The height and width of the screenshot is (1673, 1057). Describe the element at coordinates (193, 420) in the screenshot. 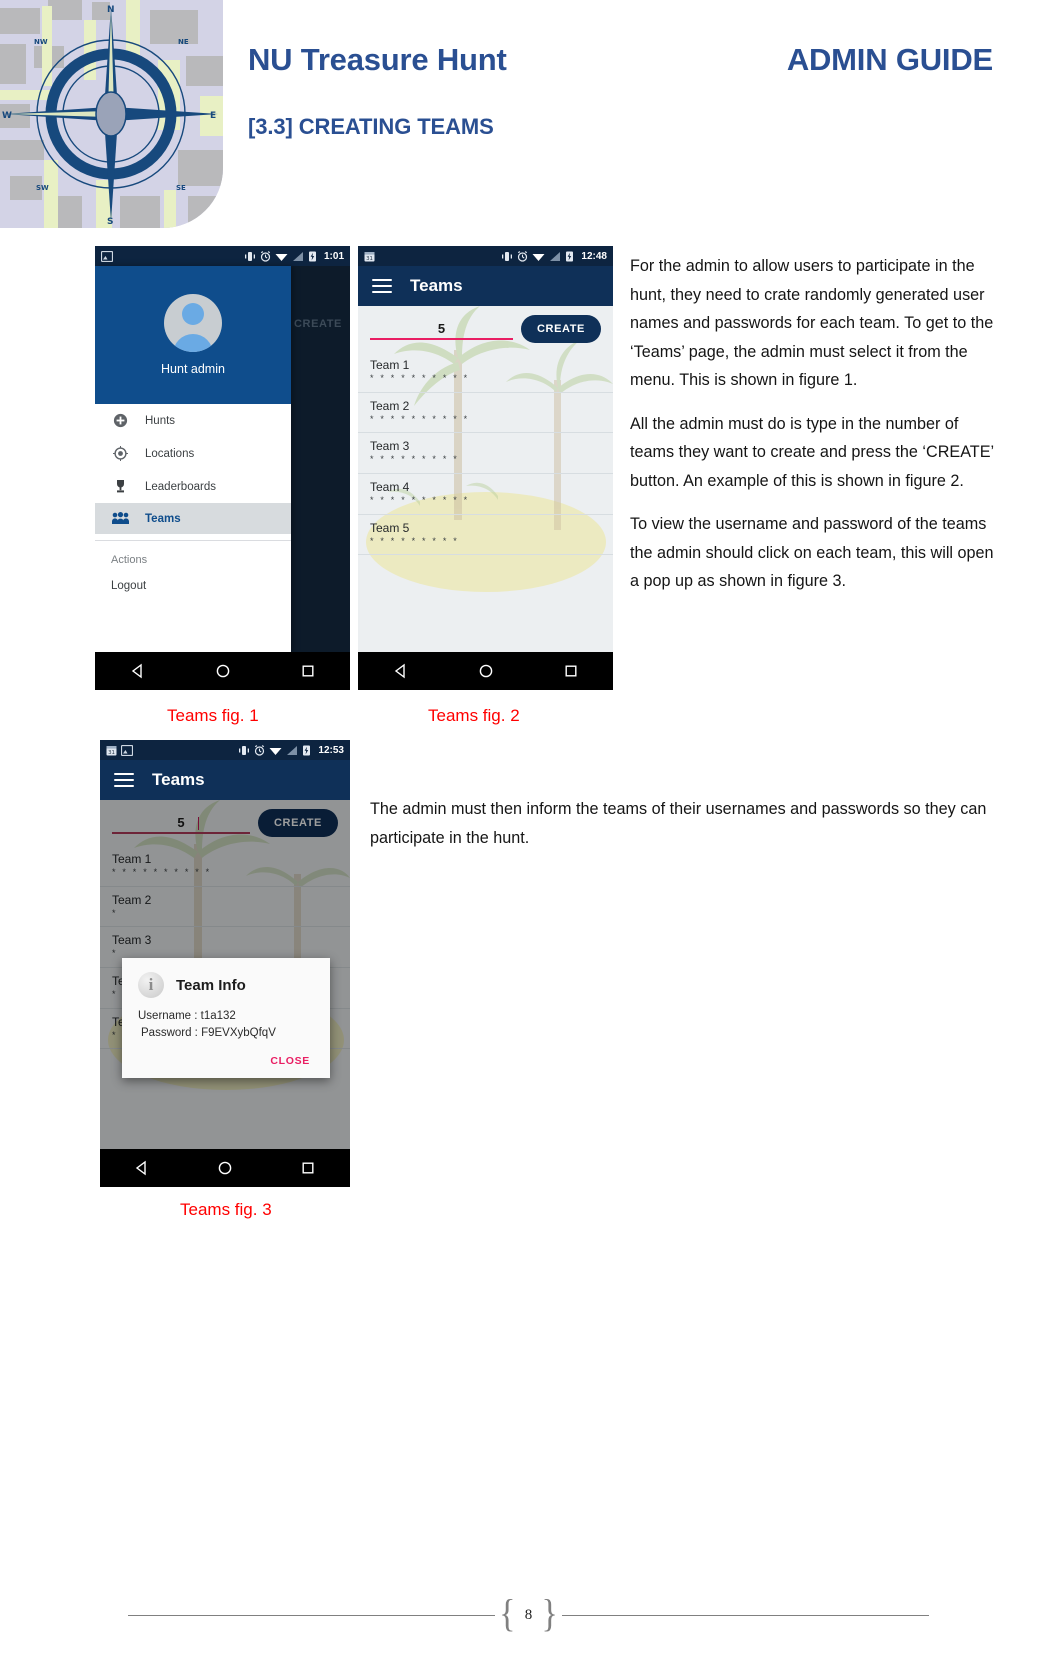

I see `drawer-item-hunts: Hunts` at that location.